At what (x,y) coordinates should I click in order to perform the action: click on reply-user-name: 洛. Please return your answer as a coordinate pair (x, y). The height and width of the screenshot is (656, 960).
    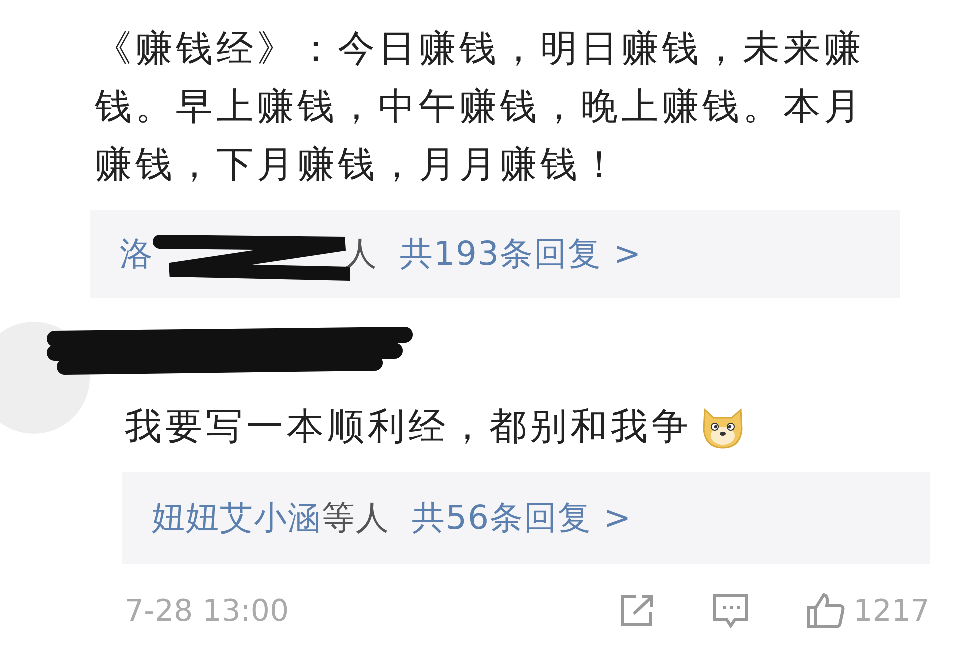
    Looking at the image, I should click on (137, 254).